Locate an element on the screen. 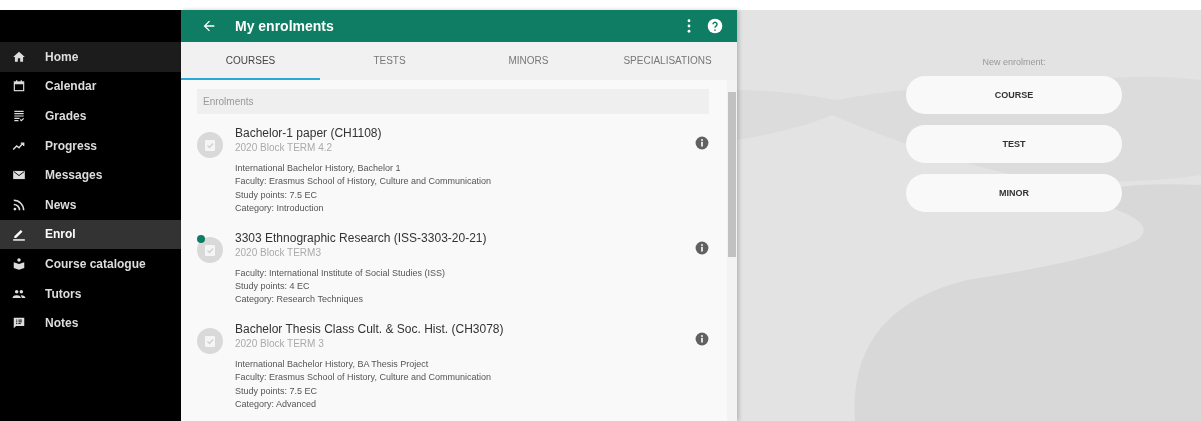 This screenshot has width=1201, height=421. course-detail: Study points: 4 EC is located at coordinates (273, 287).